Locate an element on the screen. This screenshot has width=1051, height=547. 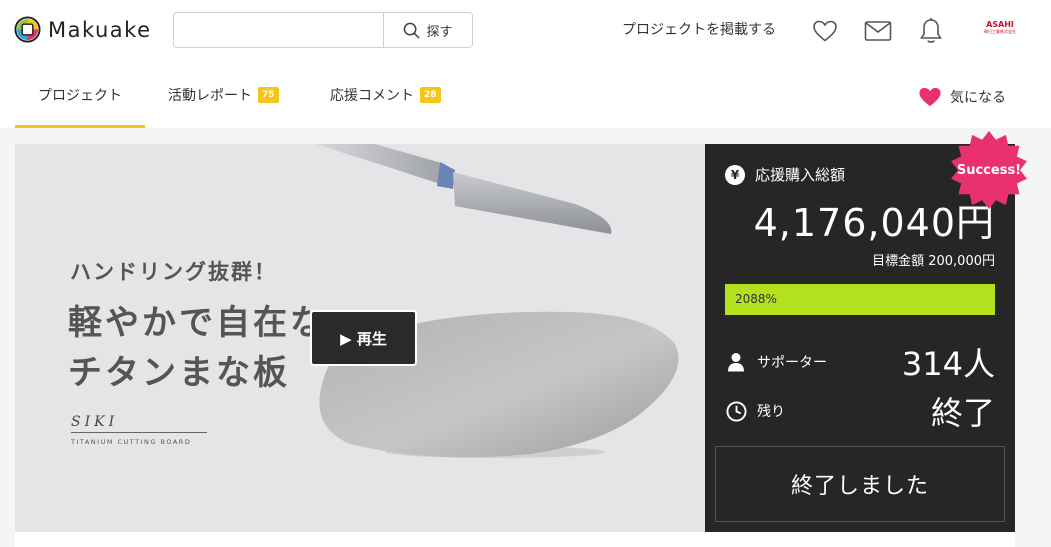
supporters-count: 314人 is located at coordinates (948, 364).